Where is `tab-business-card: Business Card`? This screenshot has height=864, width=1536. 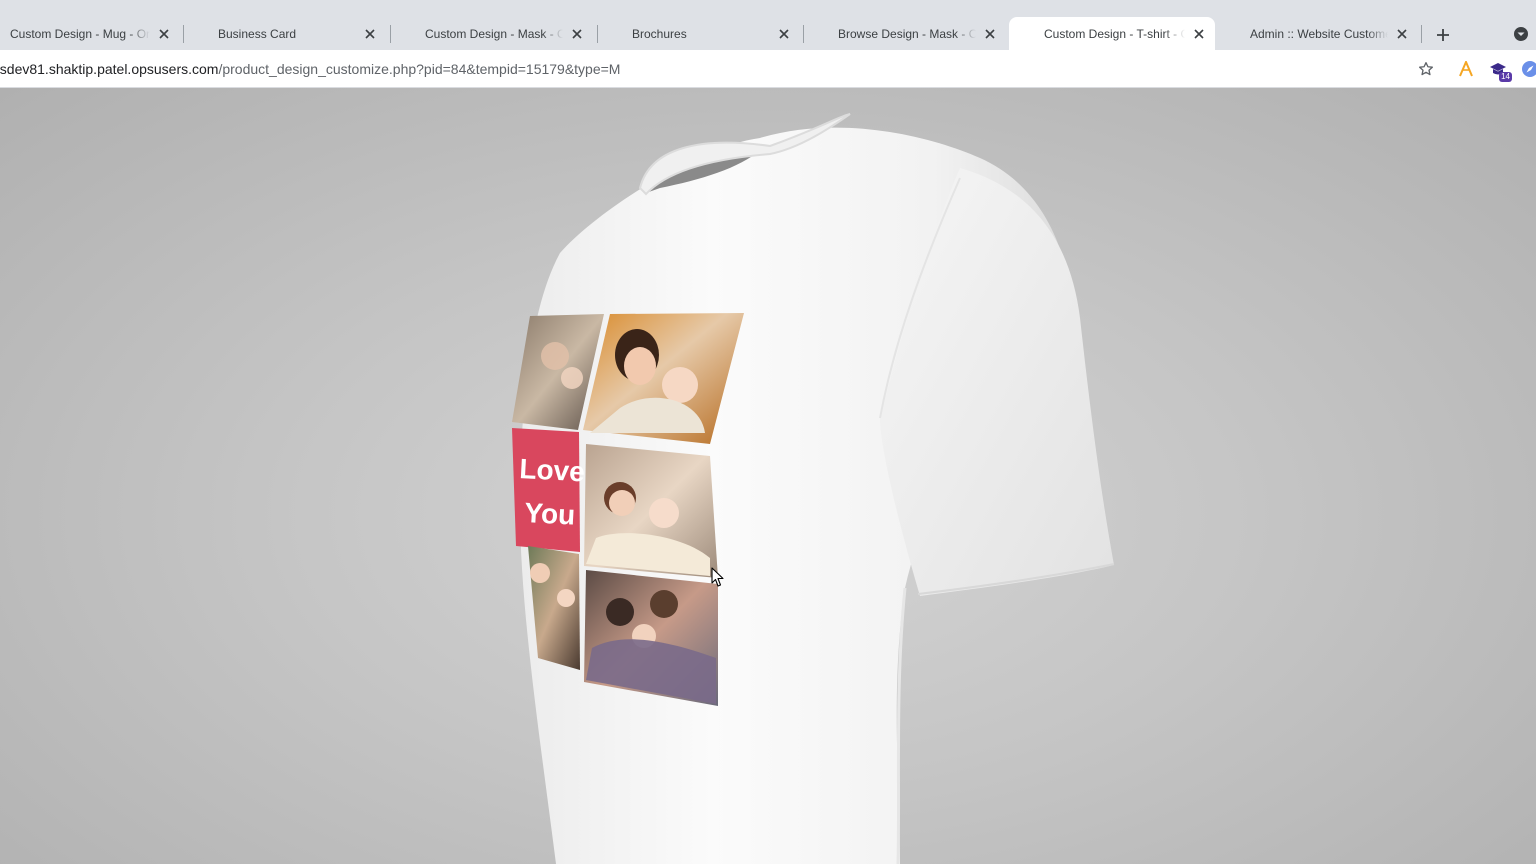 tab-business-card: Business Card is located at coordinates (286, 33).